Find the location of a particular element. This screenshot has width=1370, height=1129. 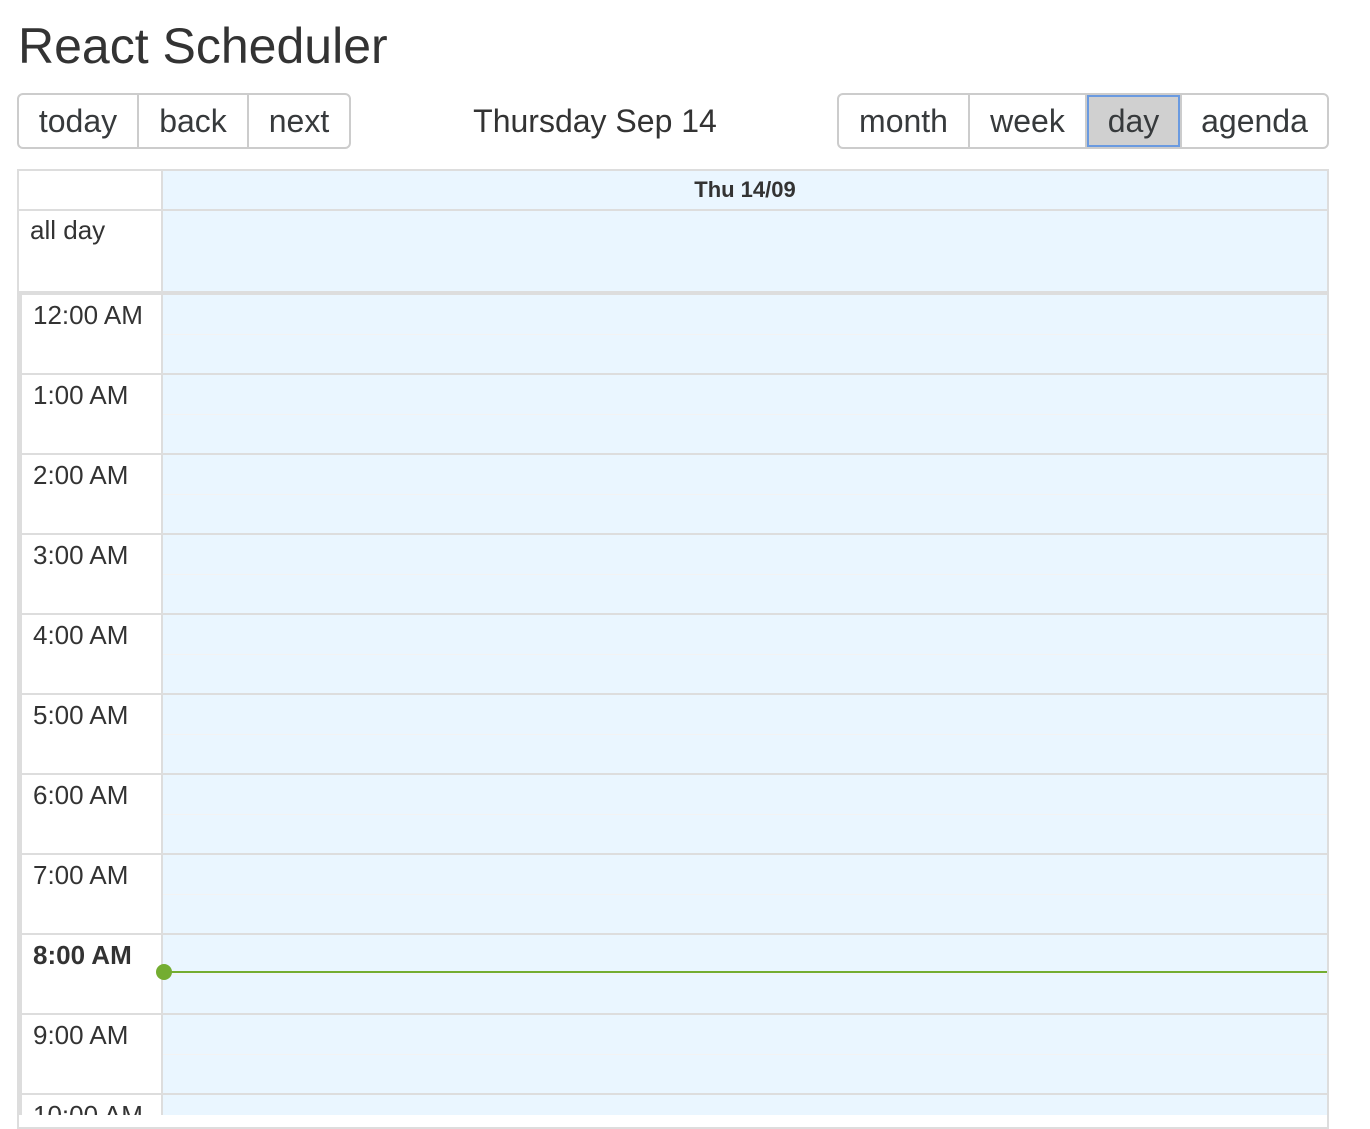

time-slot-label: 8:00 AM is located at coordinates (82, 955).